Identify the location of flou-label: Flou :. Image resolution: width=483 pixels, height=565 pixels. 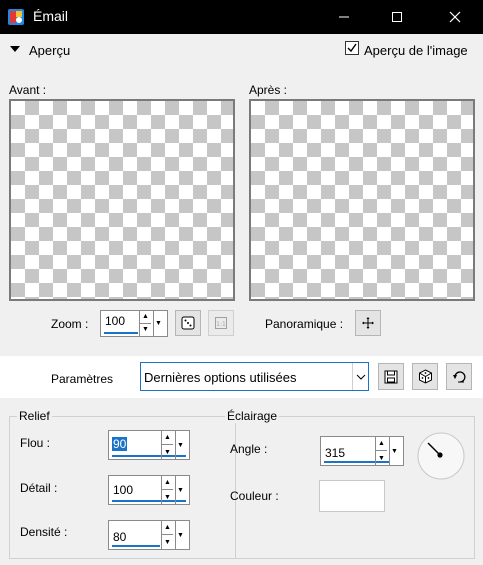
(35, 443).